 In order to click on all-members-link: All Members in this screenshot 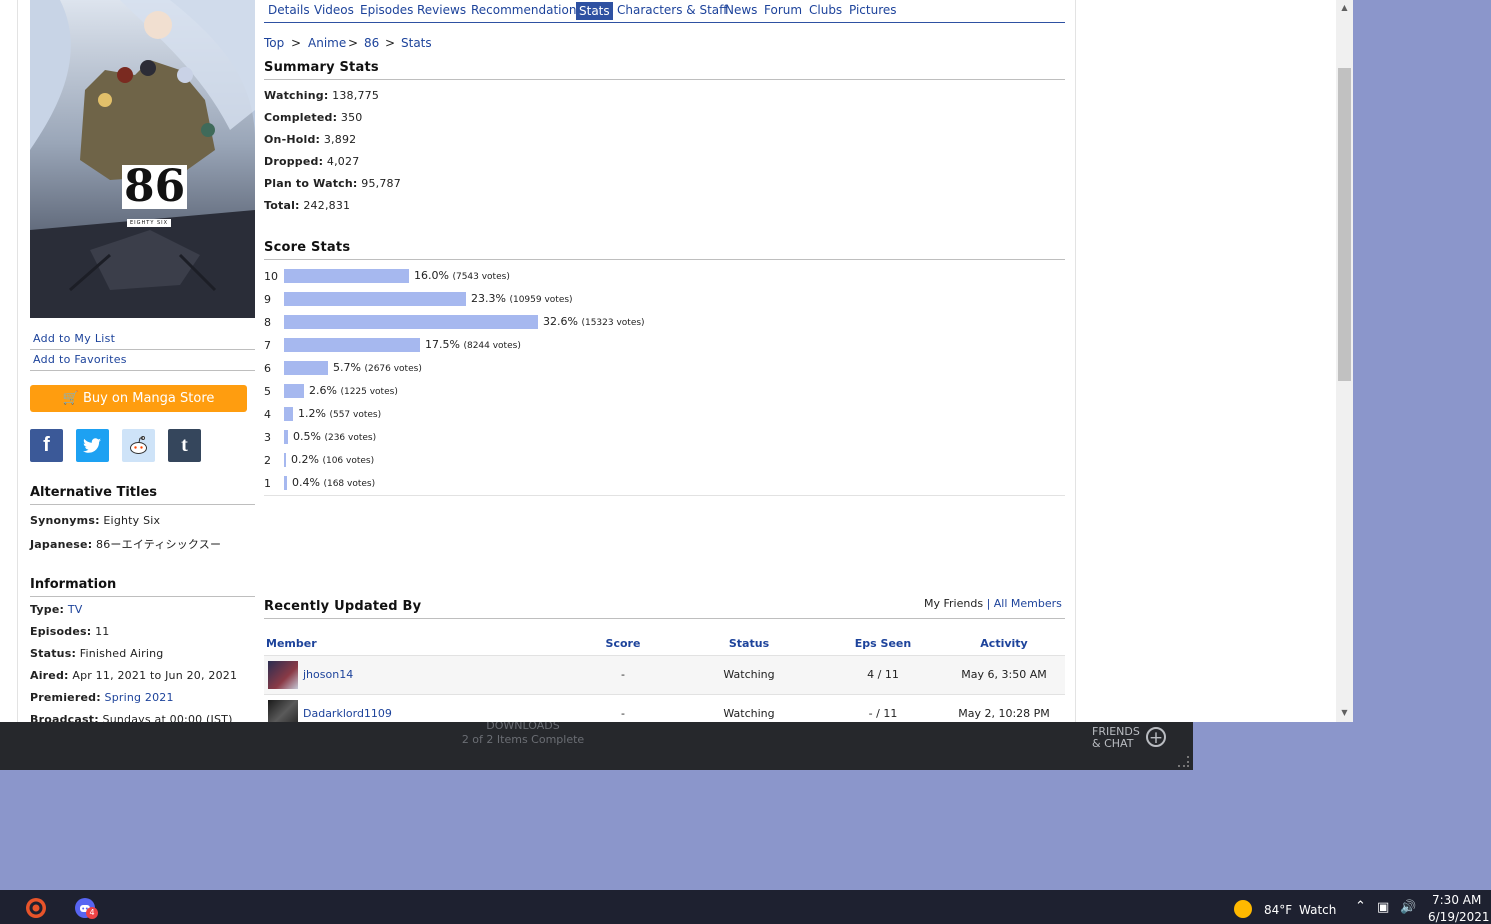, I will do `click(1028, 603)`.